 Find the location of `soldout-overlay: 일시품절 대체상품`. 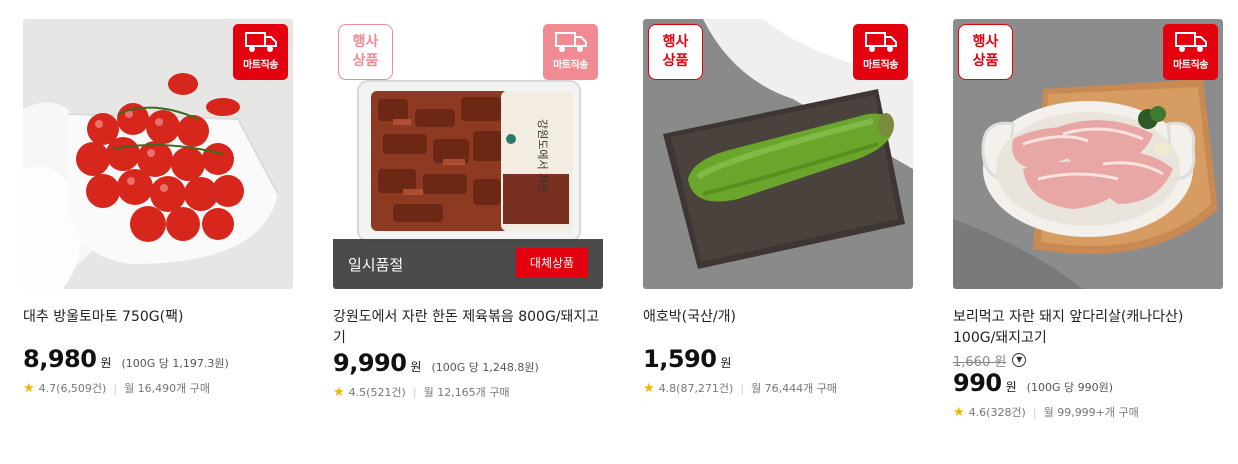

soldout-overlay: 일시품절 대체상품 is located at coordinates (468, 264).